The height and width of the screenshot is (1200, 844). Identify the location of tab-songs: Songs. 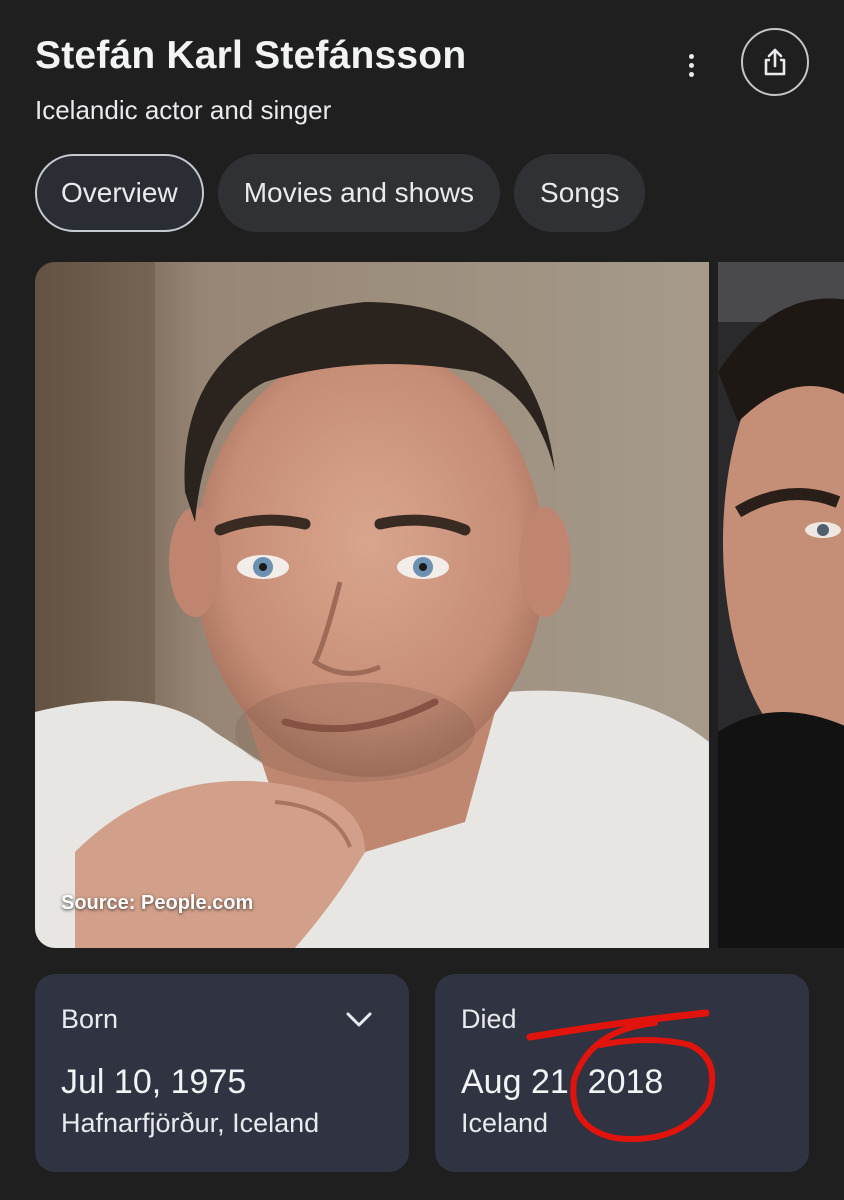
(580, 193).